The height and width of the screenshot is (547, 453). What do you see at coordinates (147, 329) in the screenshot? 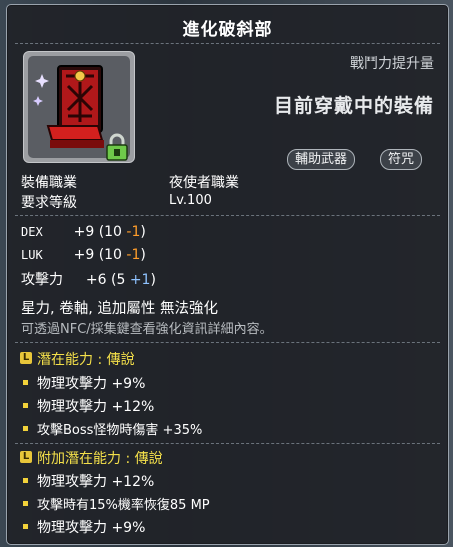
I see `upgrade-hint: 可透過NFC/採集鍵查看強化資訊詳細內容。` at bounding box center [147, 329].